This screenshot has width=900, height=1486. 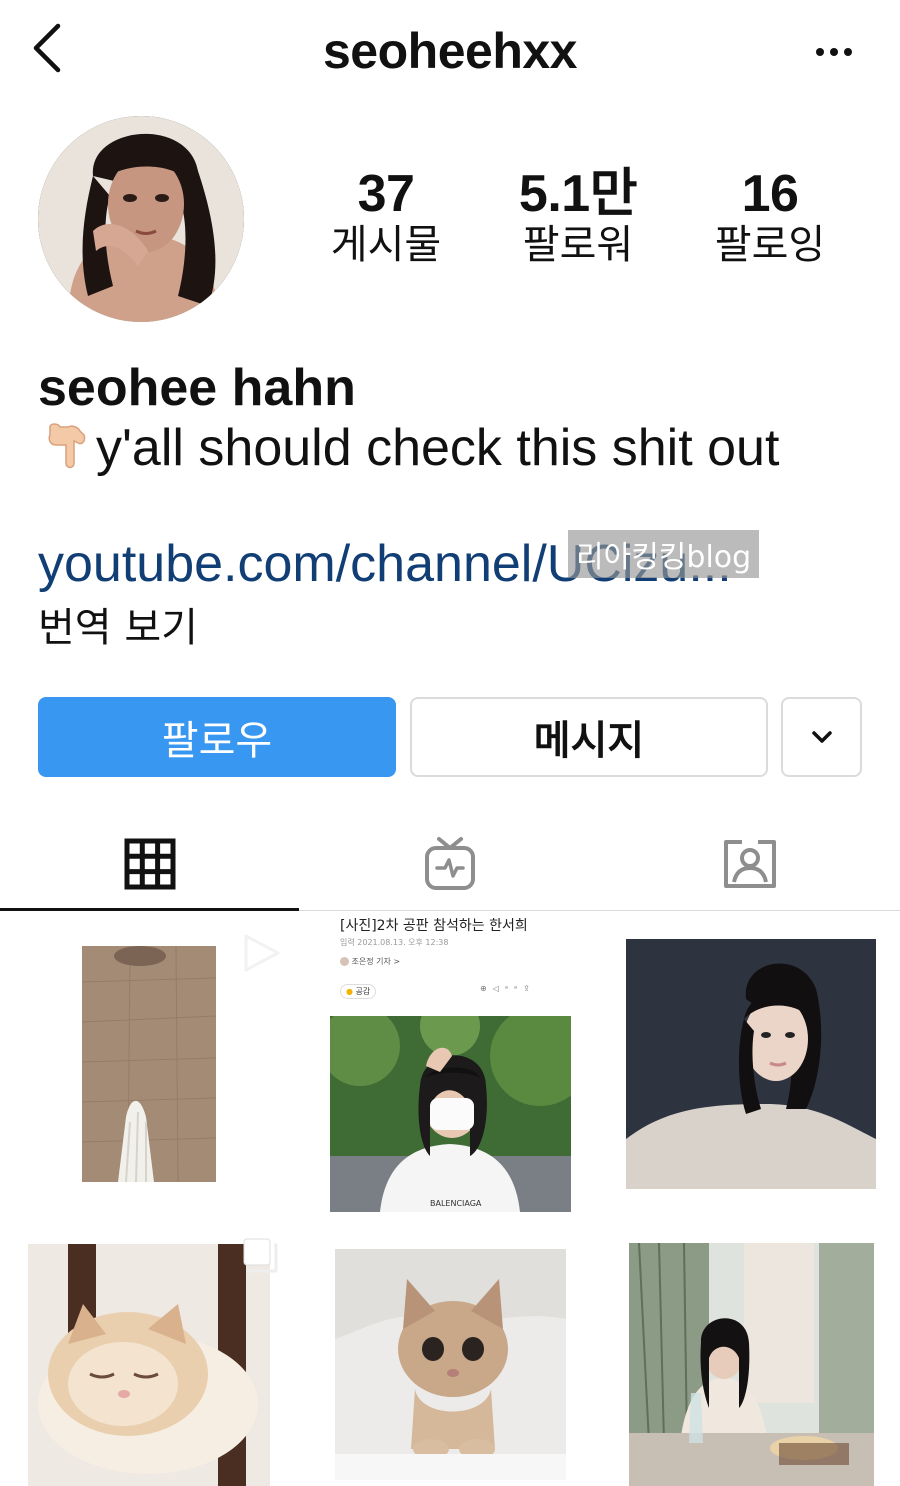 What do you see at coordinates (751, 1364) in the screenshot?
I see `post-photo-cafe` at bounding box center [751, 1364].